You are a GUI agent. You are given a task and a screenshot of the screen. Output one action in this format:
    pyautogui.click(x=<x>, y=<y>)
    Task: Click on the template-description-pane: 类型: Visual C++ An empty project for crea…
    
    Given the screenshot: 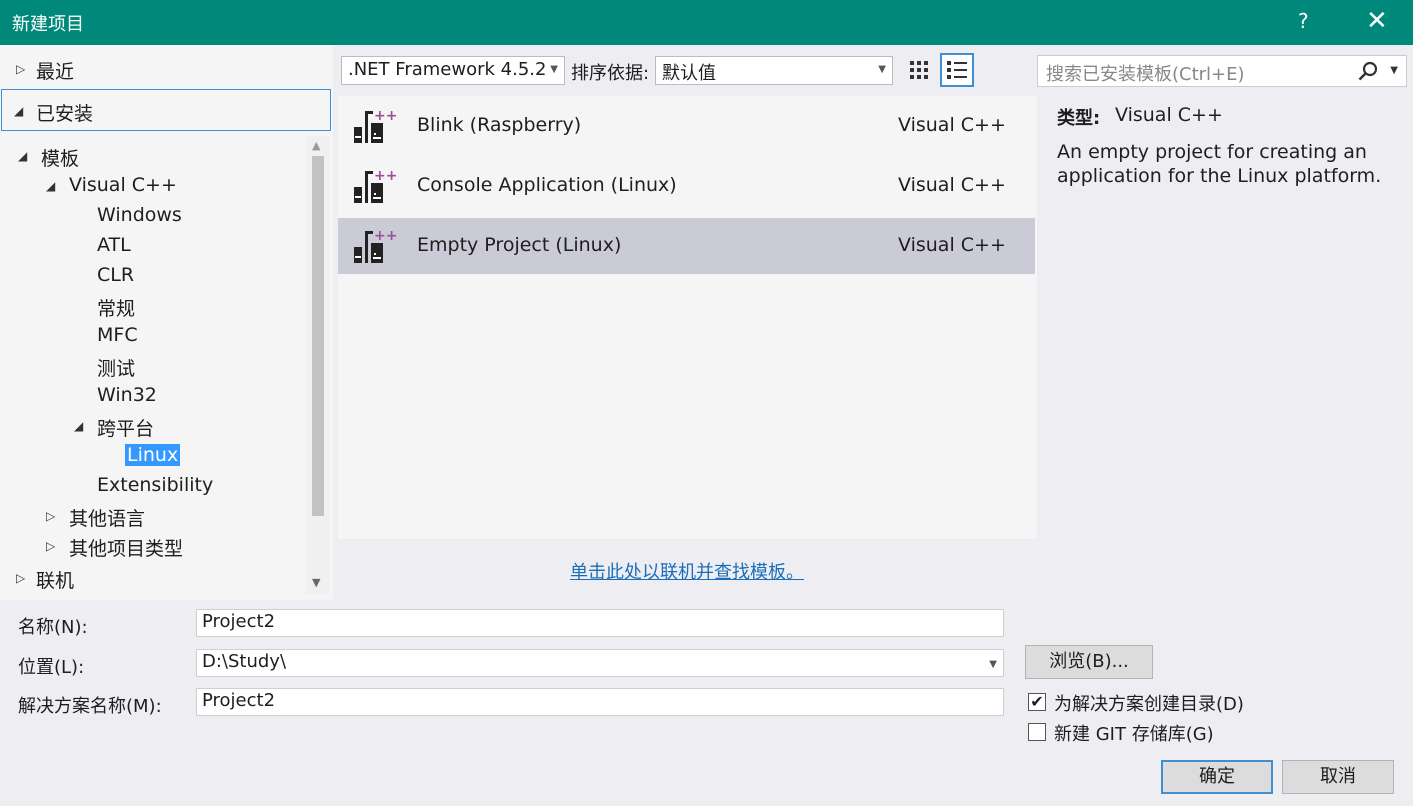 What is the action you would take?
    pyautogui.click(x=1227, y=317)
    